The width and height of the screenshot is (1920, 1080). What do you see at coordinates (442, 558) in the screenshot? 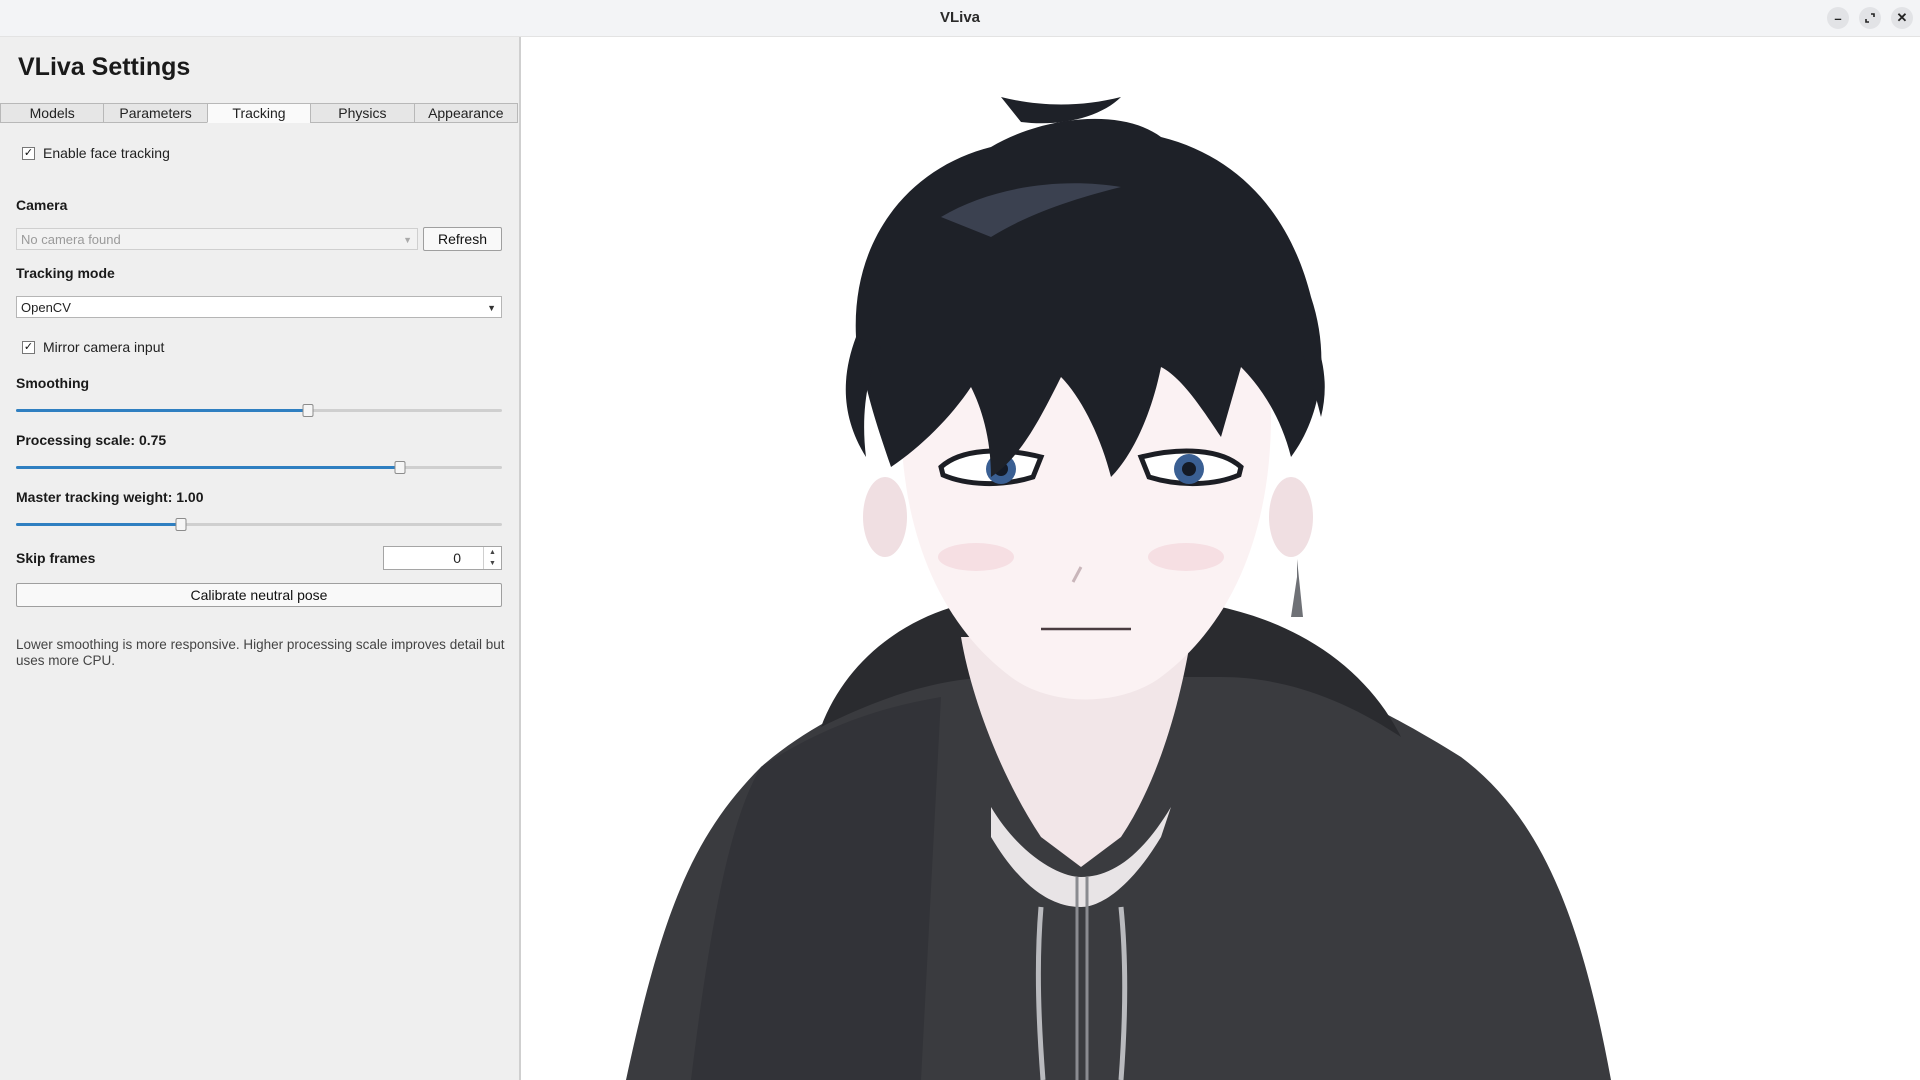
I see `skip-frames-spinbox: 0 ▲ ▼` at bounding box center [442, 558].